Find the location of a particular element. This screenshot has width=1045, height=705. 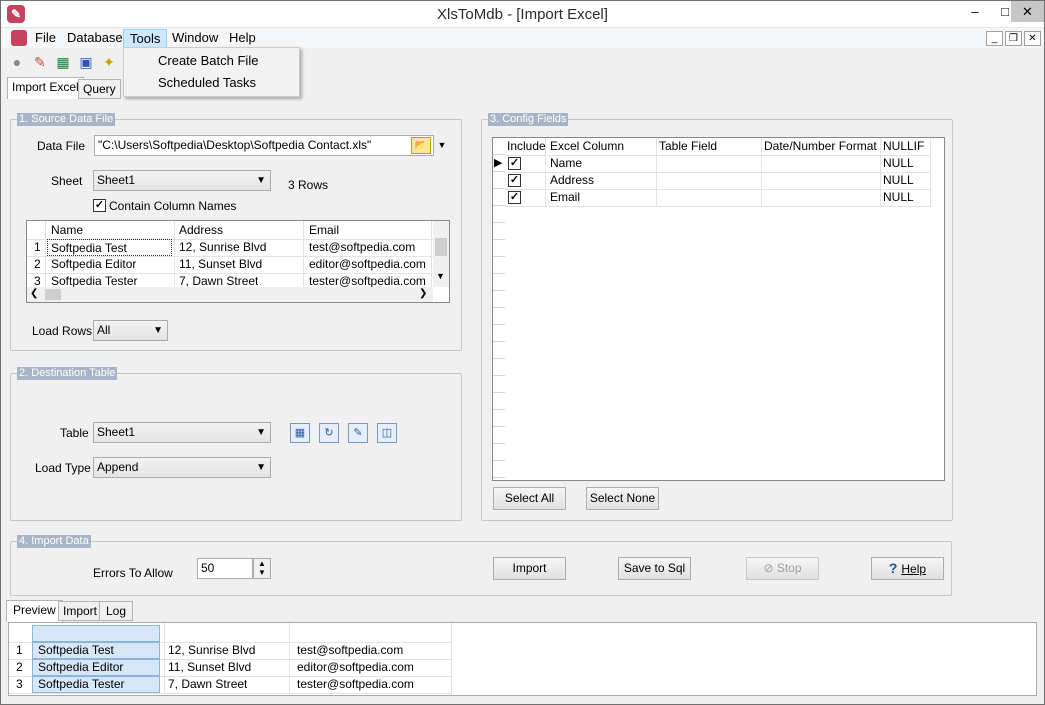

table-cell: tester@softpedia.com is located at coordinates (355, 684).